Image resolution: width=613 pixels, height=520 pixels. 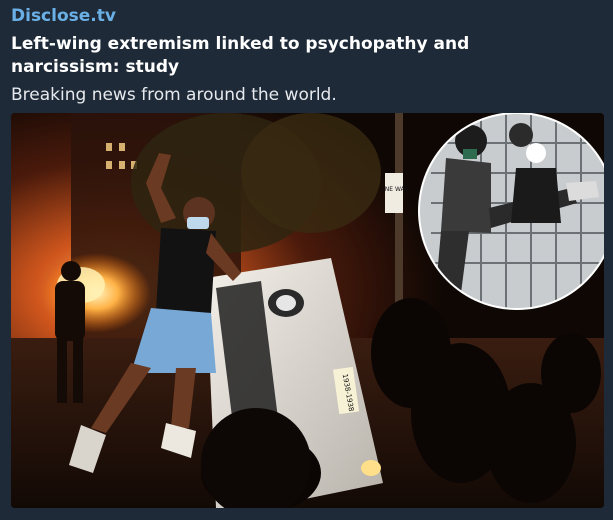 I want to click on tree, so click(x=311, y=173).